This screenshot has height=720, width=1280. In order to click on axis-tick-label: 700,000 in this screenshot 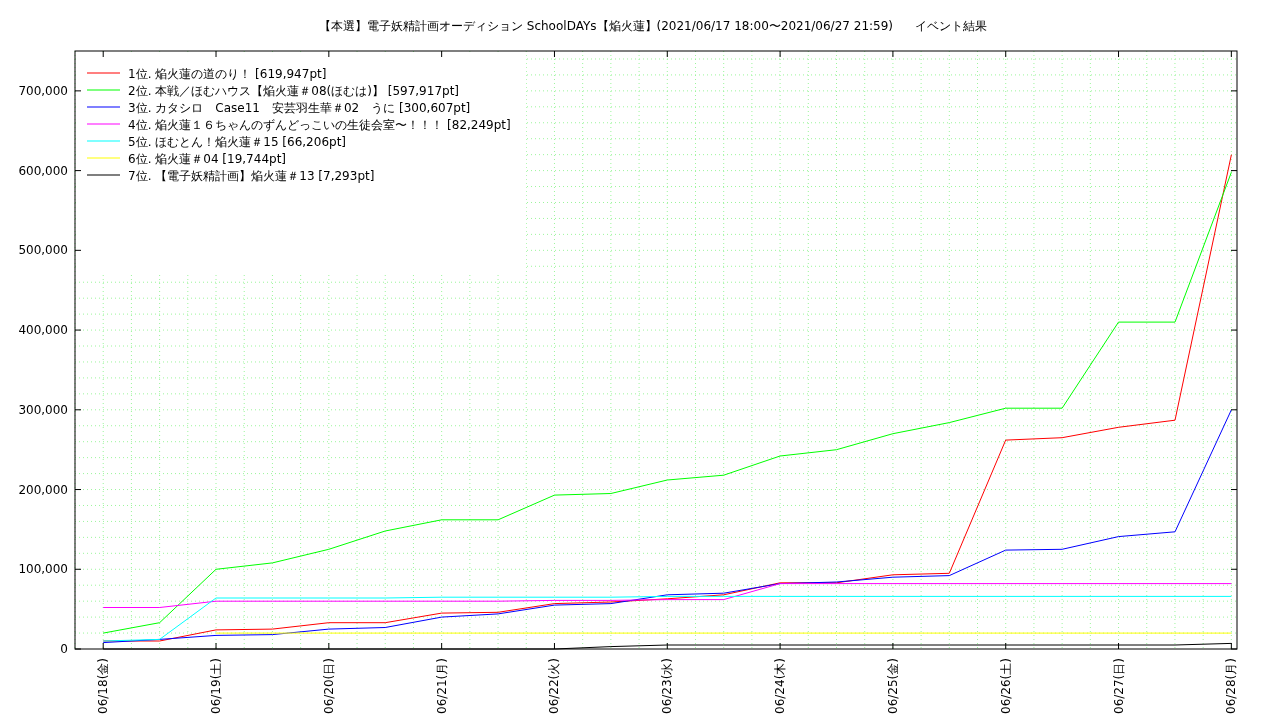, I will do `click(43, 90)`.